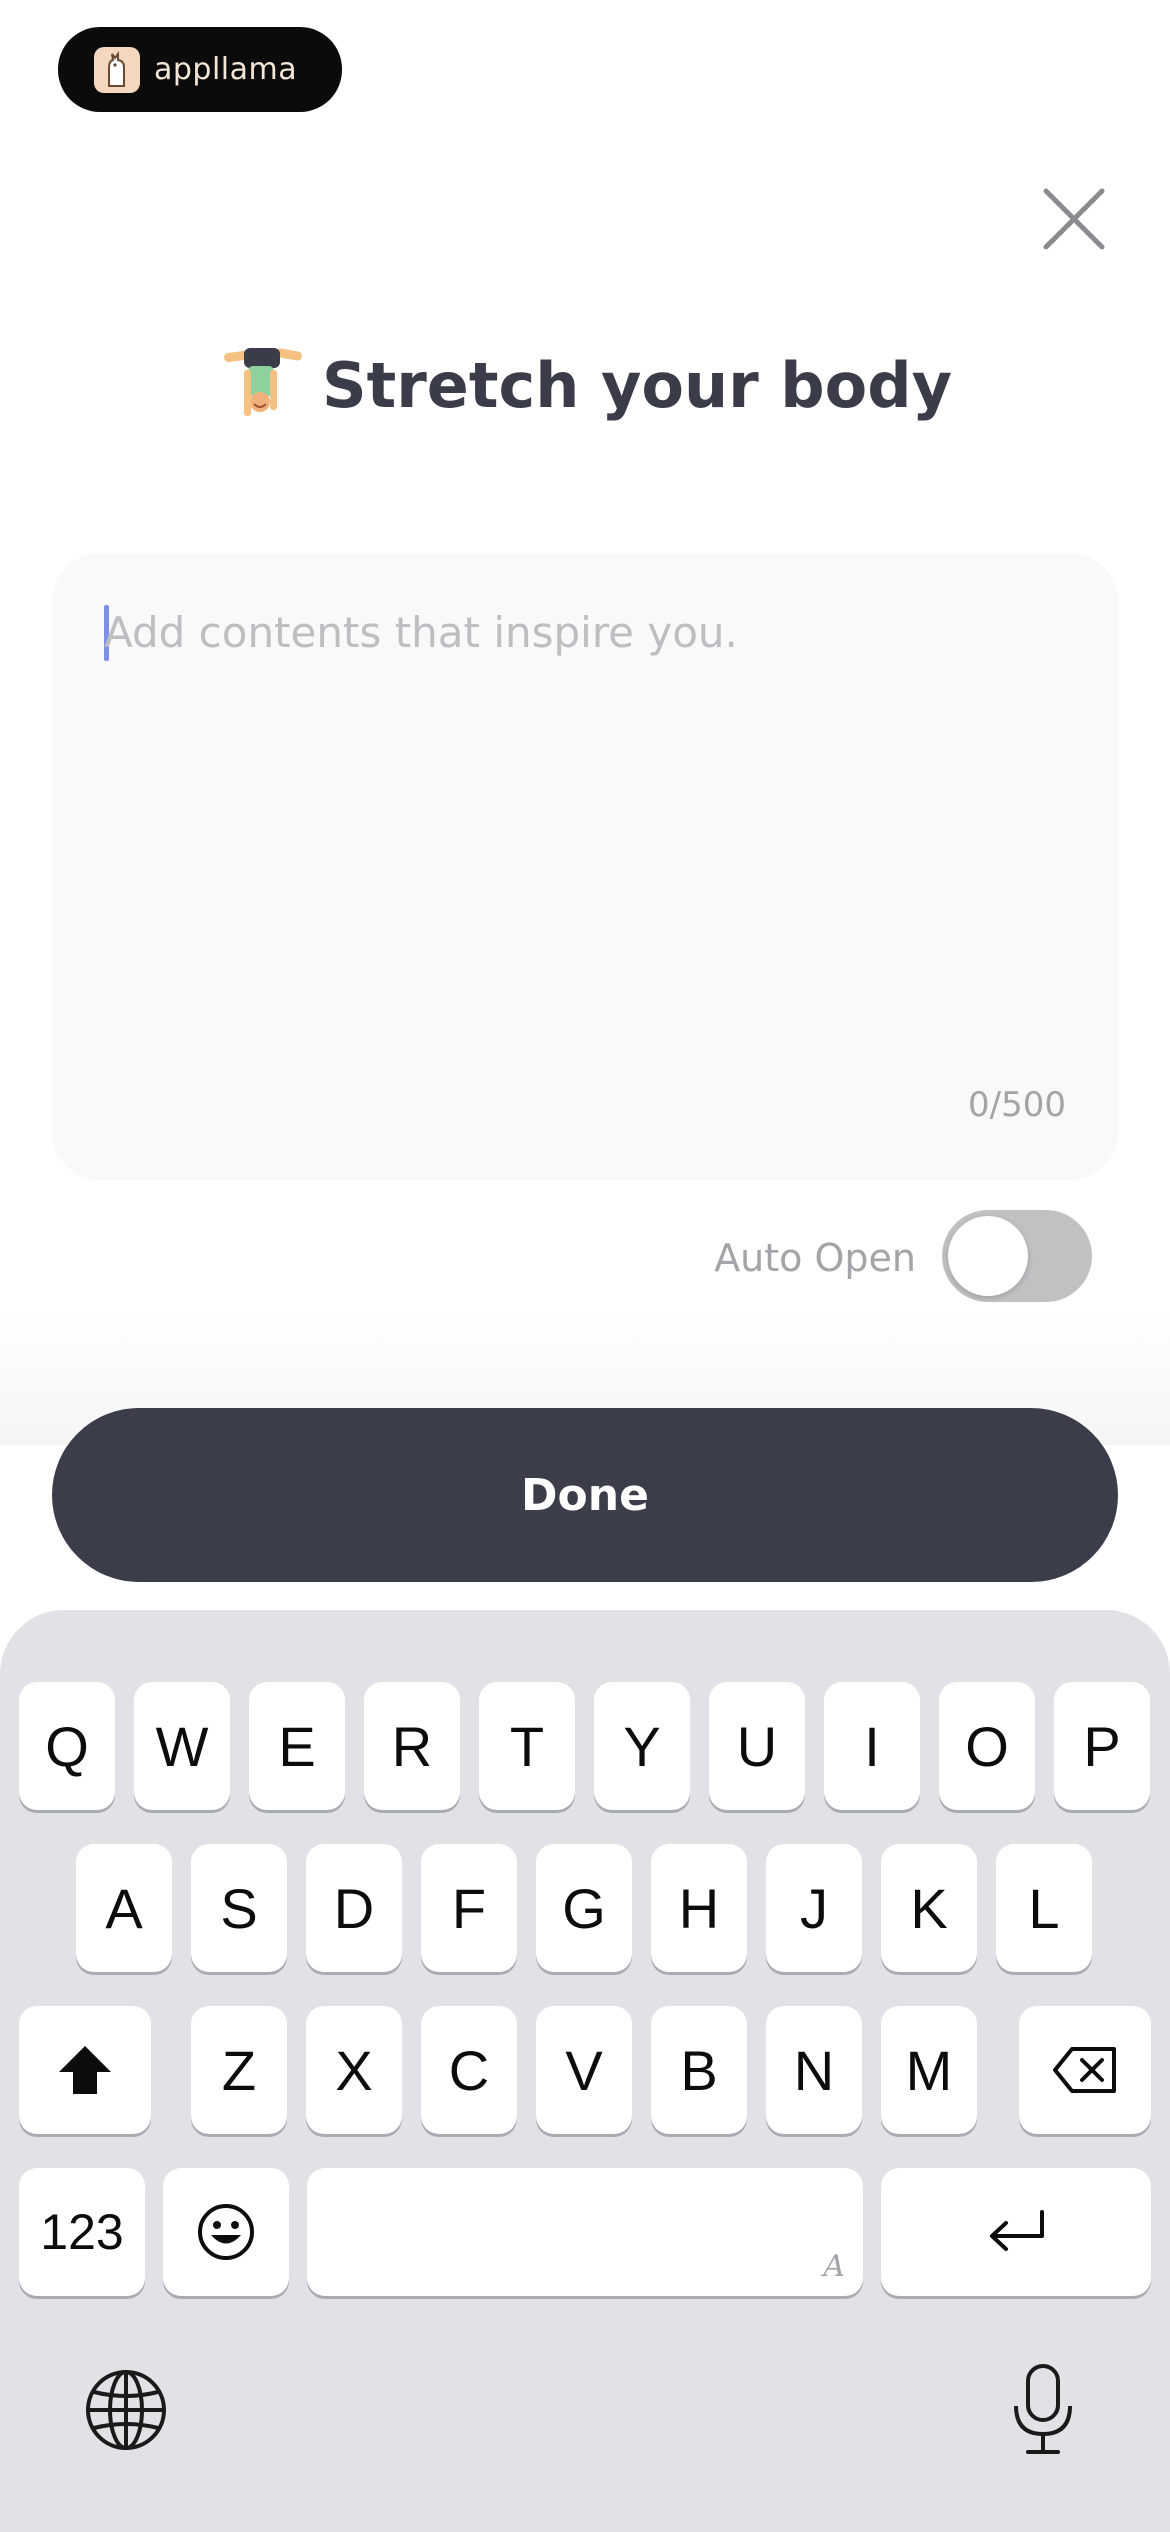 The width and height of the screenshot is (1170, 2532). I want to click on textarea-placeholder: Add contents that inspire you., so click(421, 632).